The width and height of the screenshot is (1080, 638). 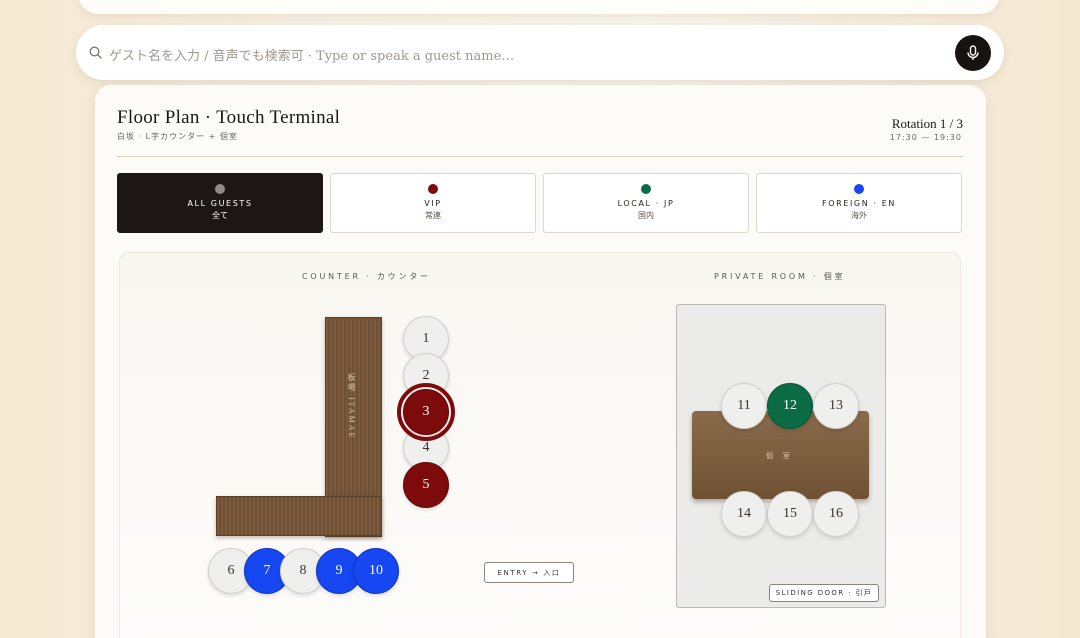 What do you see at coordinates (299, 516) in the screenshot?
I see `counter-horizontal` at bounding box center [299, 516].